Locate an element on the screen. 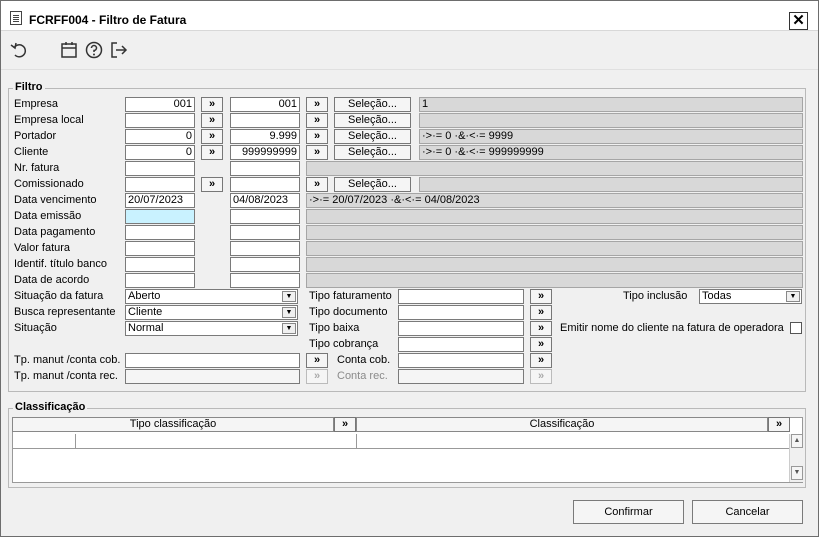  comissionado-to-input is located at coordinates (265, 184).